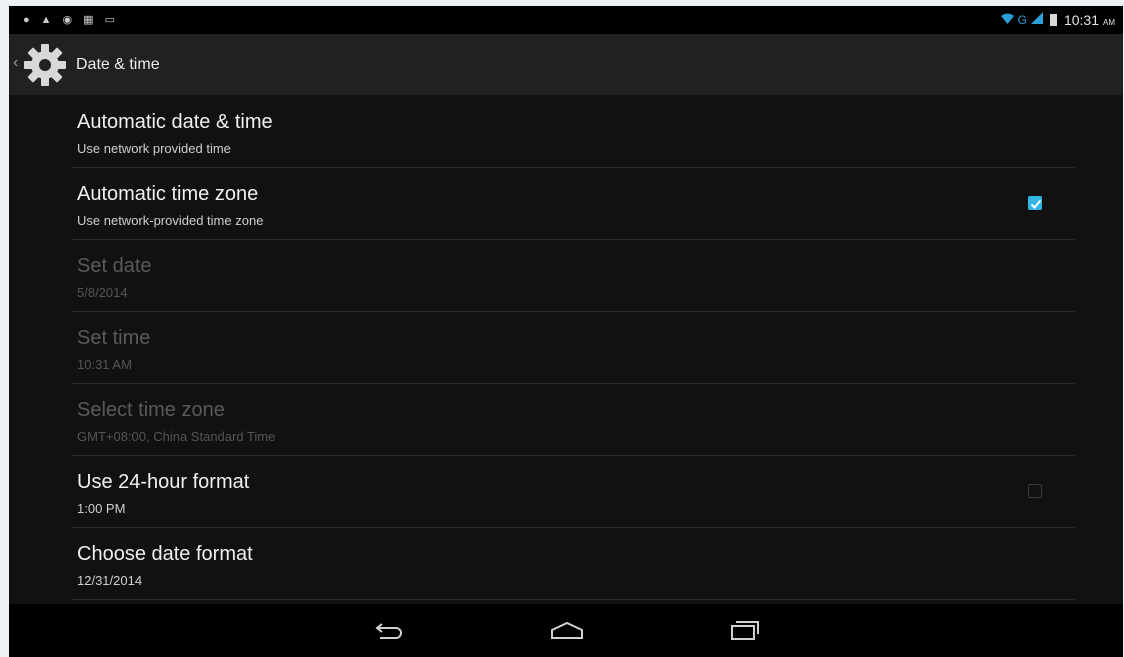 The width and height of the screenshot is (1124, 657). What do you see at coordinates (114, 338) in the screenshot?
I see `setting-title: Set time` at bounding box center [114, 338].